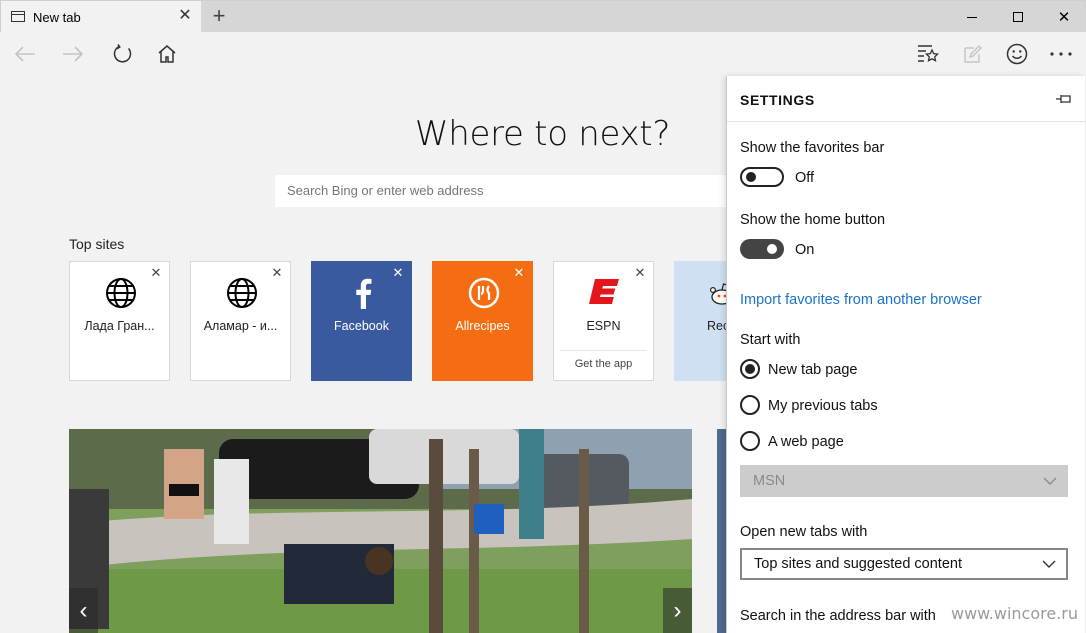  I want to click on refresh-icon, so click(122, 53).